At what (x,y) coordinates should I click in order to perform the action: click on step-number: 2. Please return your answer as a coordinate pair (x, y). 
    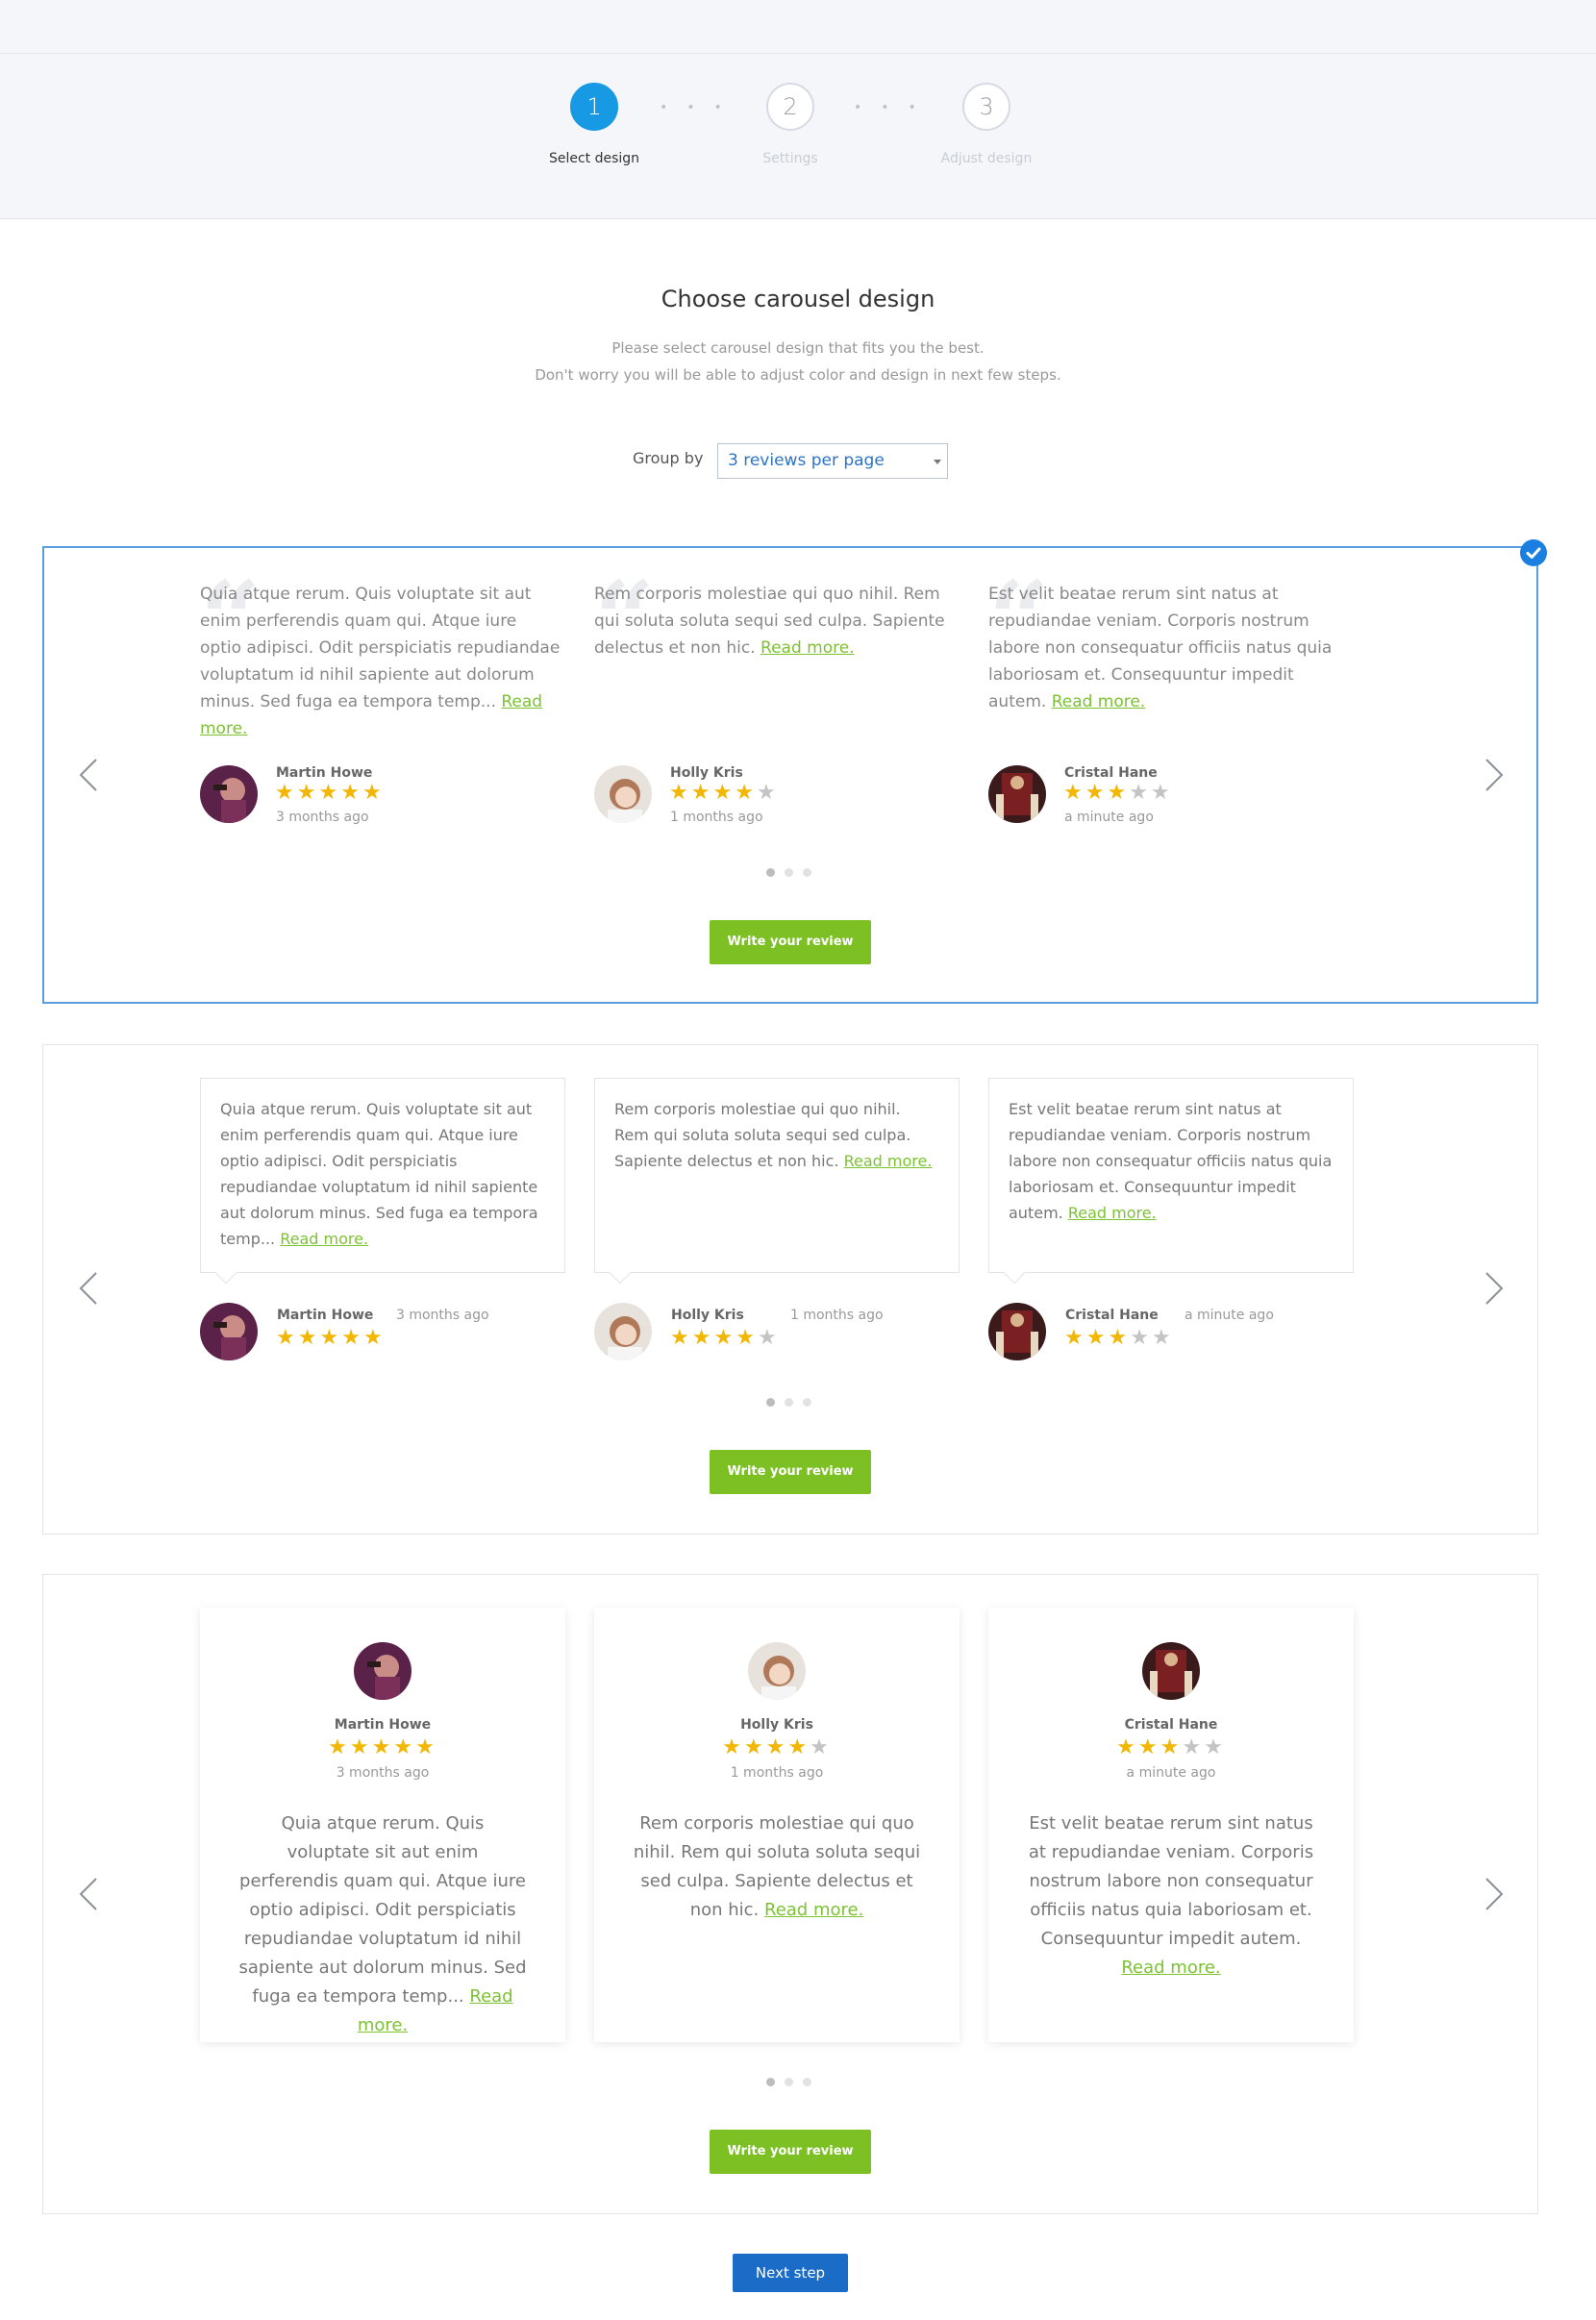
    Looking at the image, I should click on (790, 107).